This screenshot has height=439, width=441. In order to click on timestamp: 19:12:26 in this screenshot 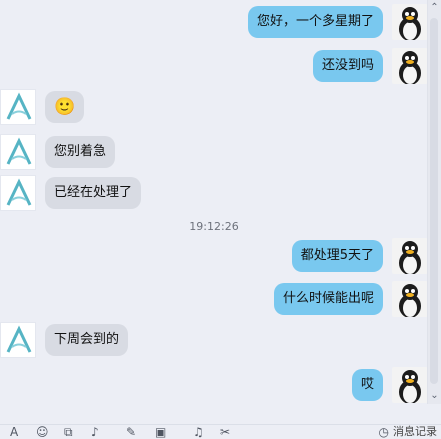, I will do `click(214, 226)`.